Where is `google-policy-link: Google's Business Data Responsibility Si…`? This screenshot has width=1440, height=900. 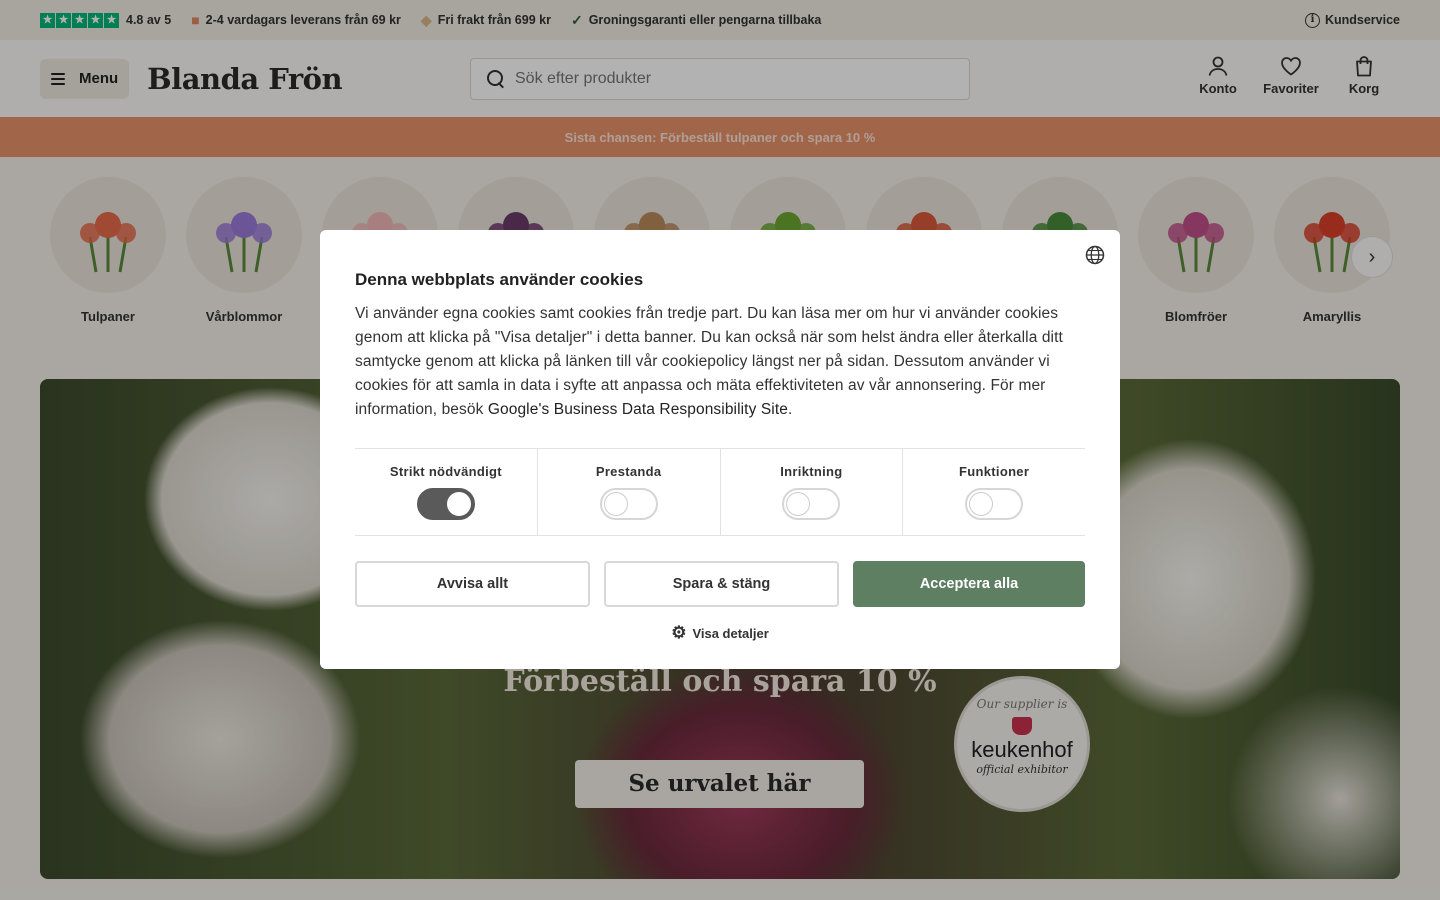 google-policy-link: Google's Business Data Responsibility Si… is located at coordinates (638, 409).